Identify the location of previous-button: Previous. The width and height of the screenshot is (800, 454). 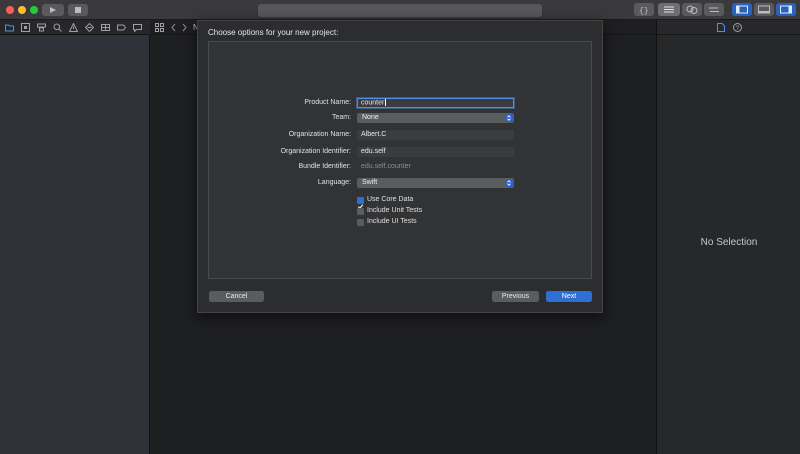
(515, 296).